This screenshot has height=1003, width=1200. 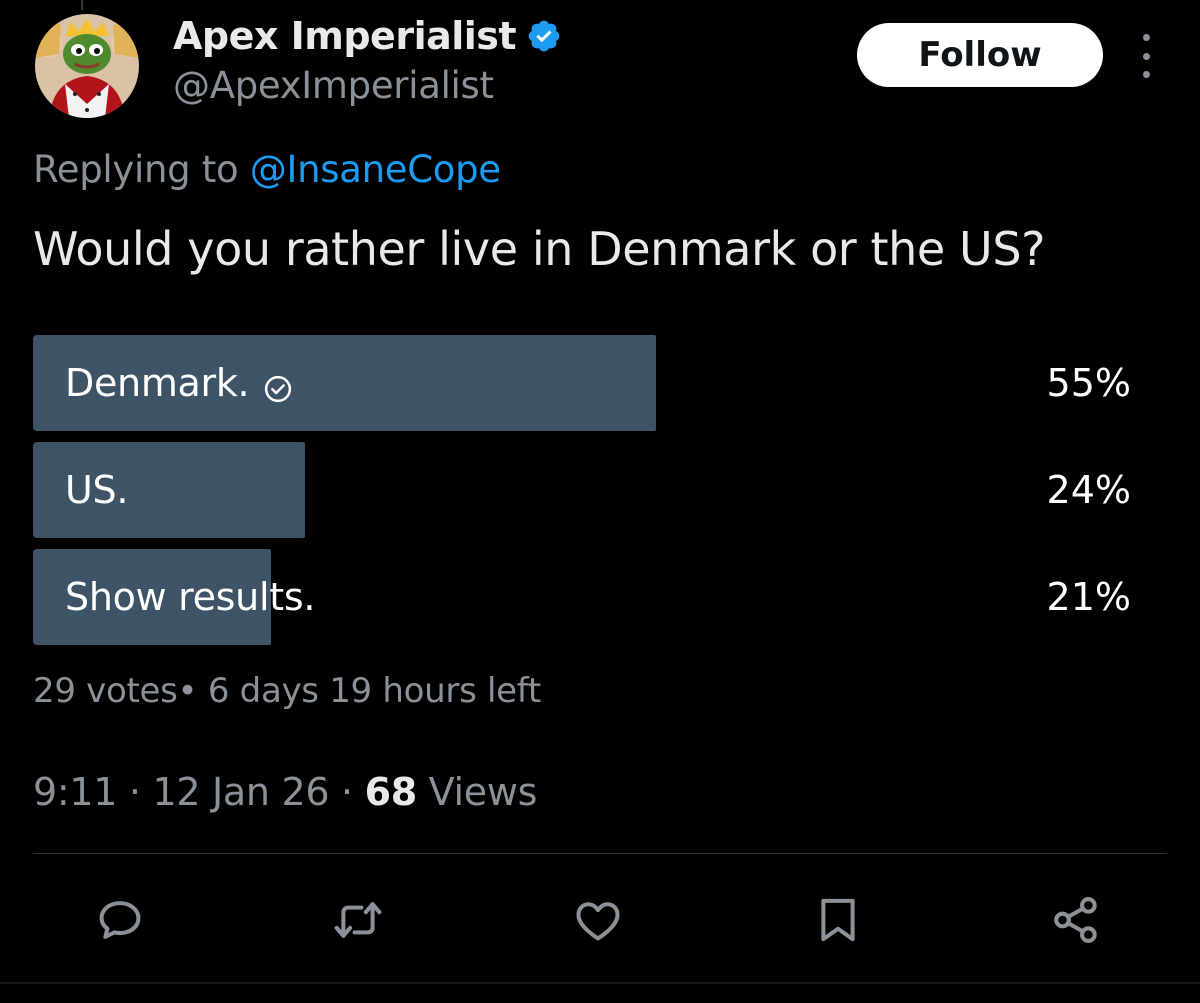 What do you see at coordinates (583, 383) in the screenshot?
I see `poll-option-denmark: Denmark. 55%` at bounding box center [583, 383].